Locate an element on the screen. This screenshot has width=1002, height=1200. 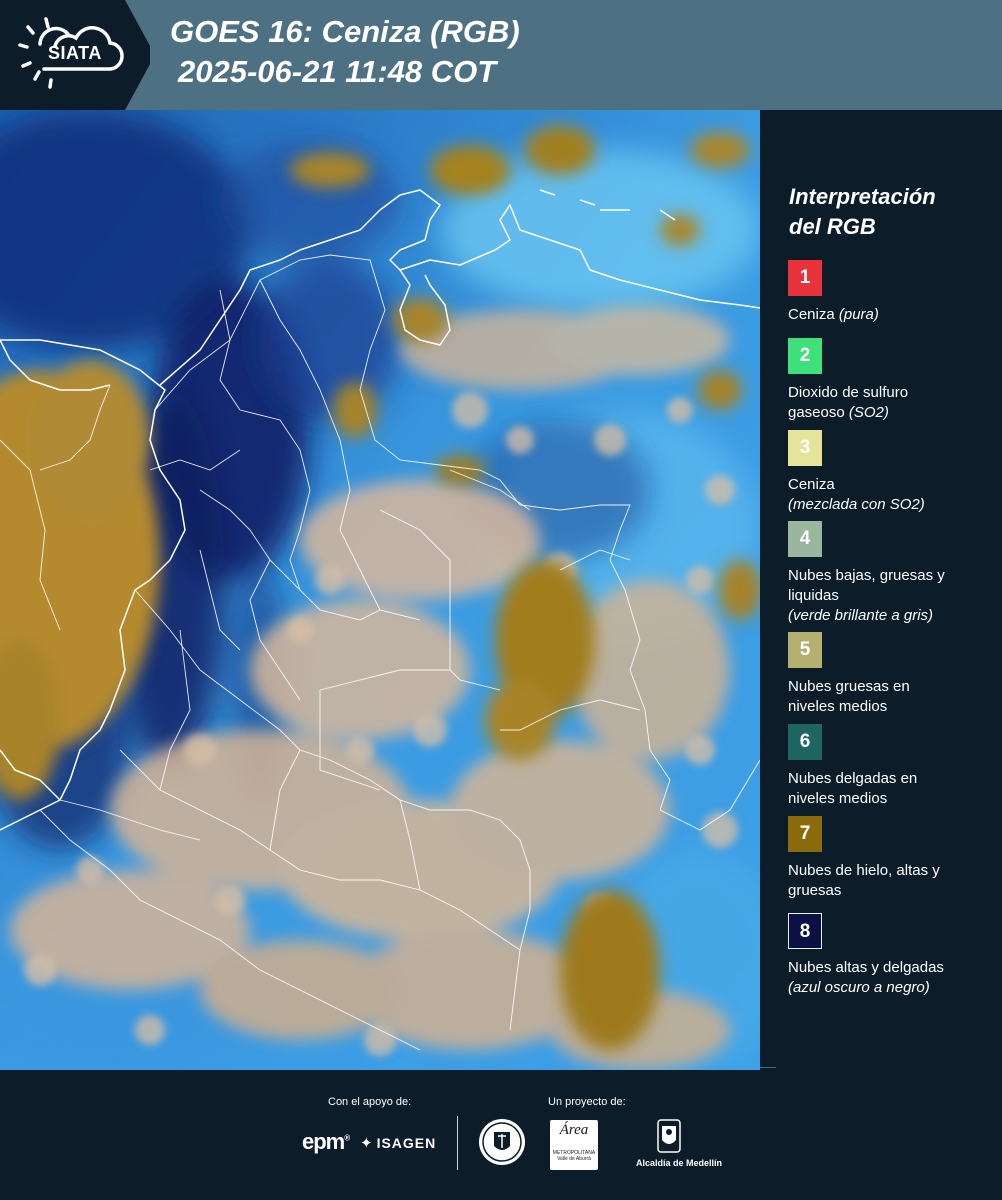
legend-item: 5 Nubes gruesas en niveles medios is located at coordinates (890, 674).